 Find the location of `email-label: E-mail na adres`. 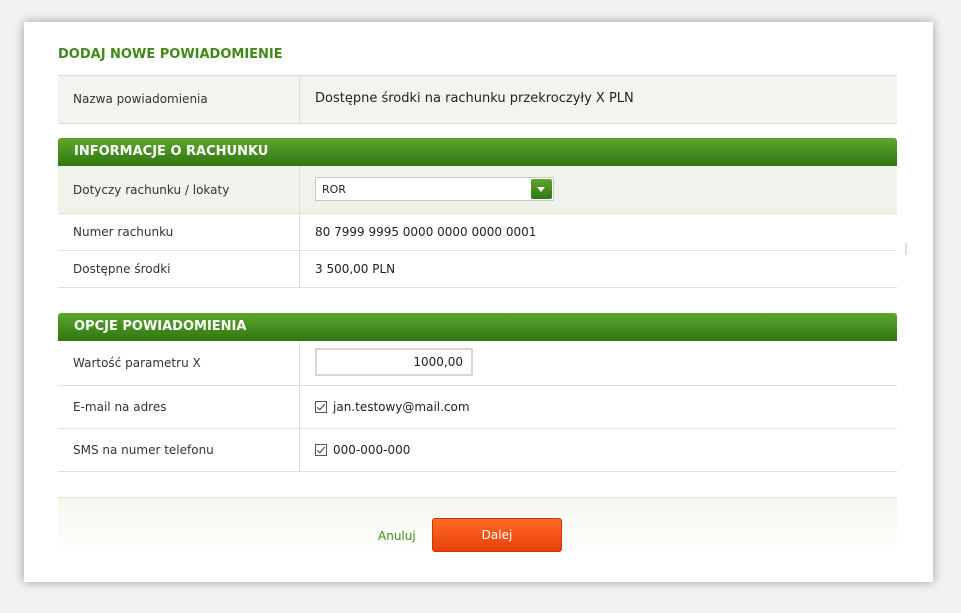

email-label: E-mail na adres is located at coordinates (120, 407).